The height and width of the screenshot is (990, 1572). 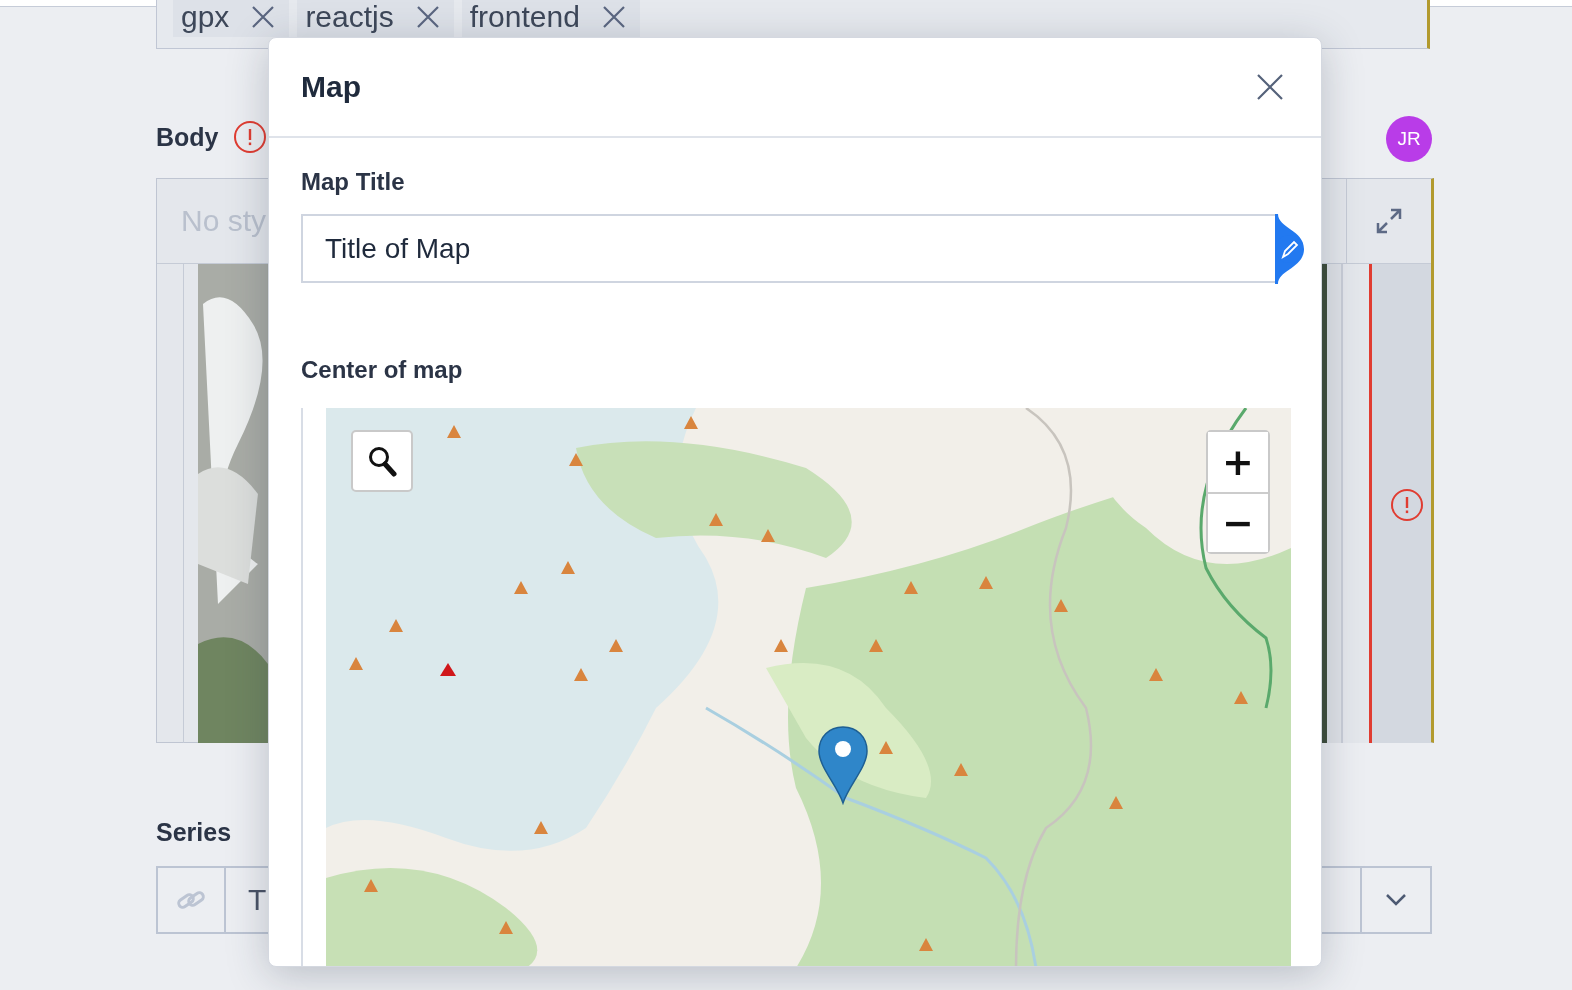 What do you see at coordinates (331, 87) in the screenshot?
I see `dialog-title: Map` at bounding box center [331, 87].